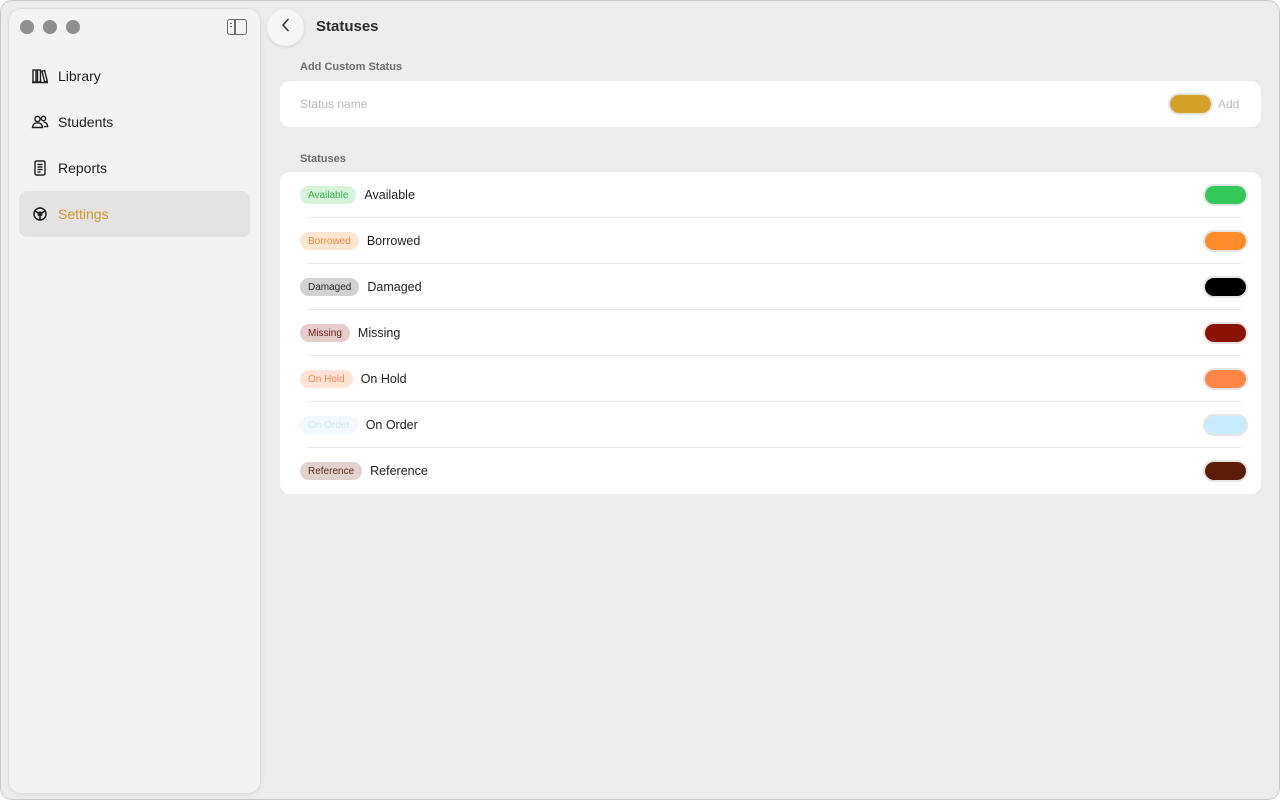 Image resolution: width=1280 pixels, height=800 pixels. I want to click on status-pill: On Hold, so click(326, 379).